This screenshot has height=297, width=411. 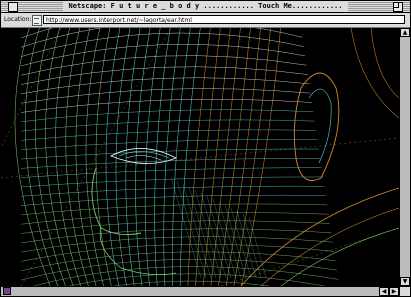 I want to click on arrow-down-icon: ▼, so click(x=405, y=281).